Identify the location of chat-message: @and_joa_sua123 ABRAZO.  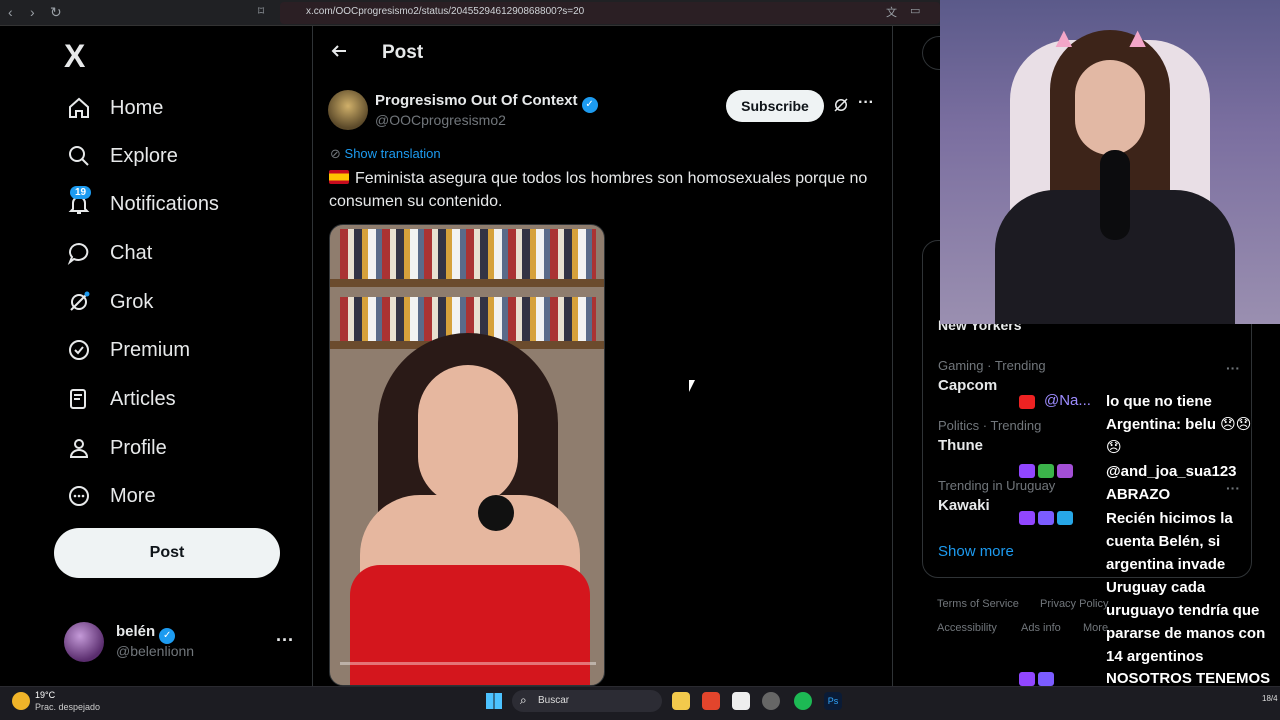
(1171, 483).